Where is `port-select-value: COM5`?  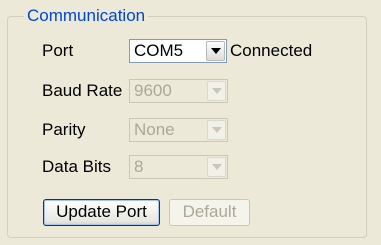
port-select-value: COM5 is located at coordinates (159, 50).